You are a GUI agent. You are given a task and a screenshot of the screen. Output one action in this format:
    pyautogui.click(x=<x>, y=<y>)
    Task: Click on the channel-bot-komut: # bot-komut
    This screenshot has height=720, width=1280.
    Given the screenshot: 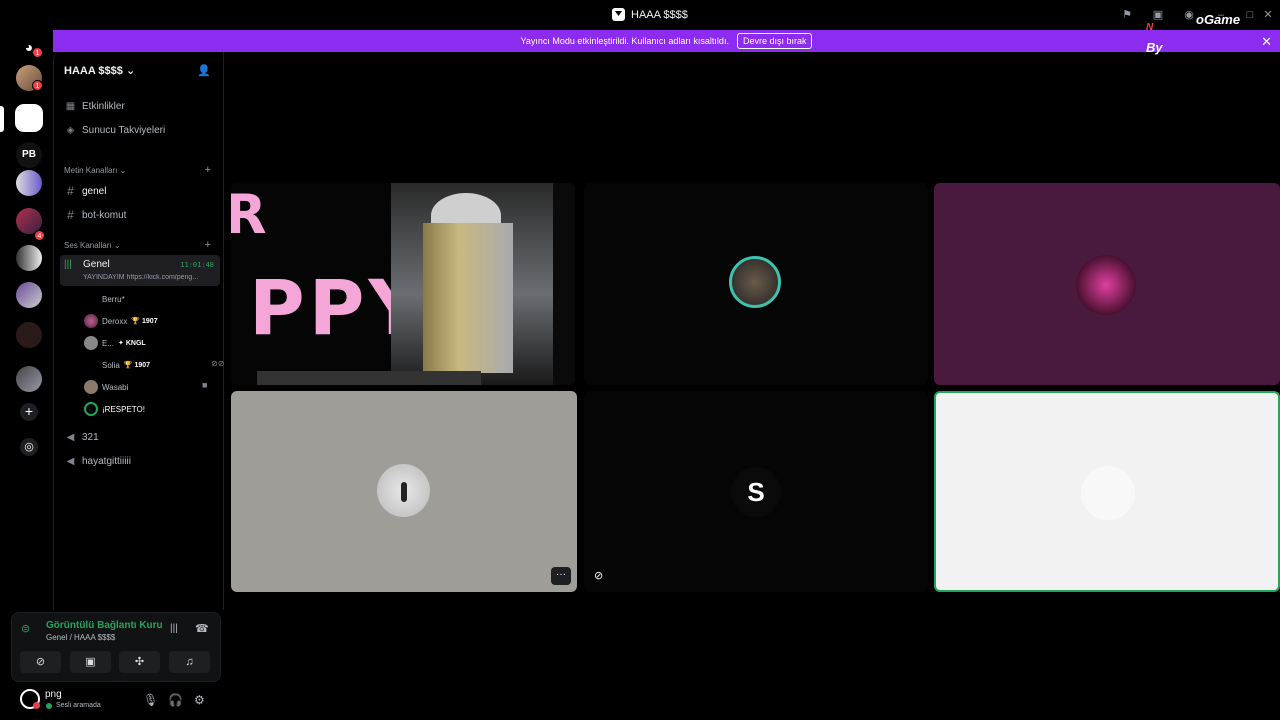 What is the action you would take?
    pyautogui.click(x=95, y=215)
    